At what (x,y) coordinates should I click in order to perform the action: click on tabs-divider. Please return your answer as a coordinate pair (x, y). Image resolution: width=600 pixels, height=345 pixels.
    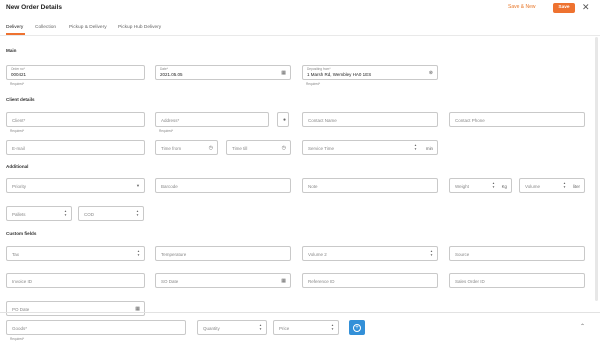
    Looking at the image, I should click on (300, 35).